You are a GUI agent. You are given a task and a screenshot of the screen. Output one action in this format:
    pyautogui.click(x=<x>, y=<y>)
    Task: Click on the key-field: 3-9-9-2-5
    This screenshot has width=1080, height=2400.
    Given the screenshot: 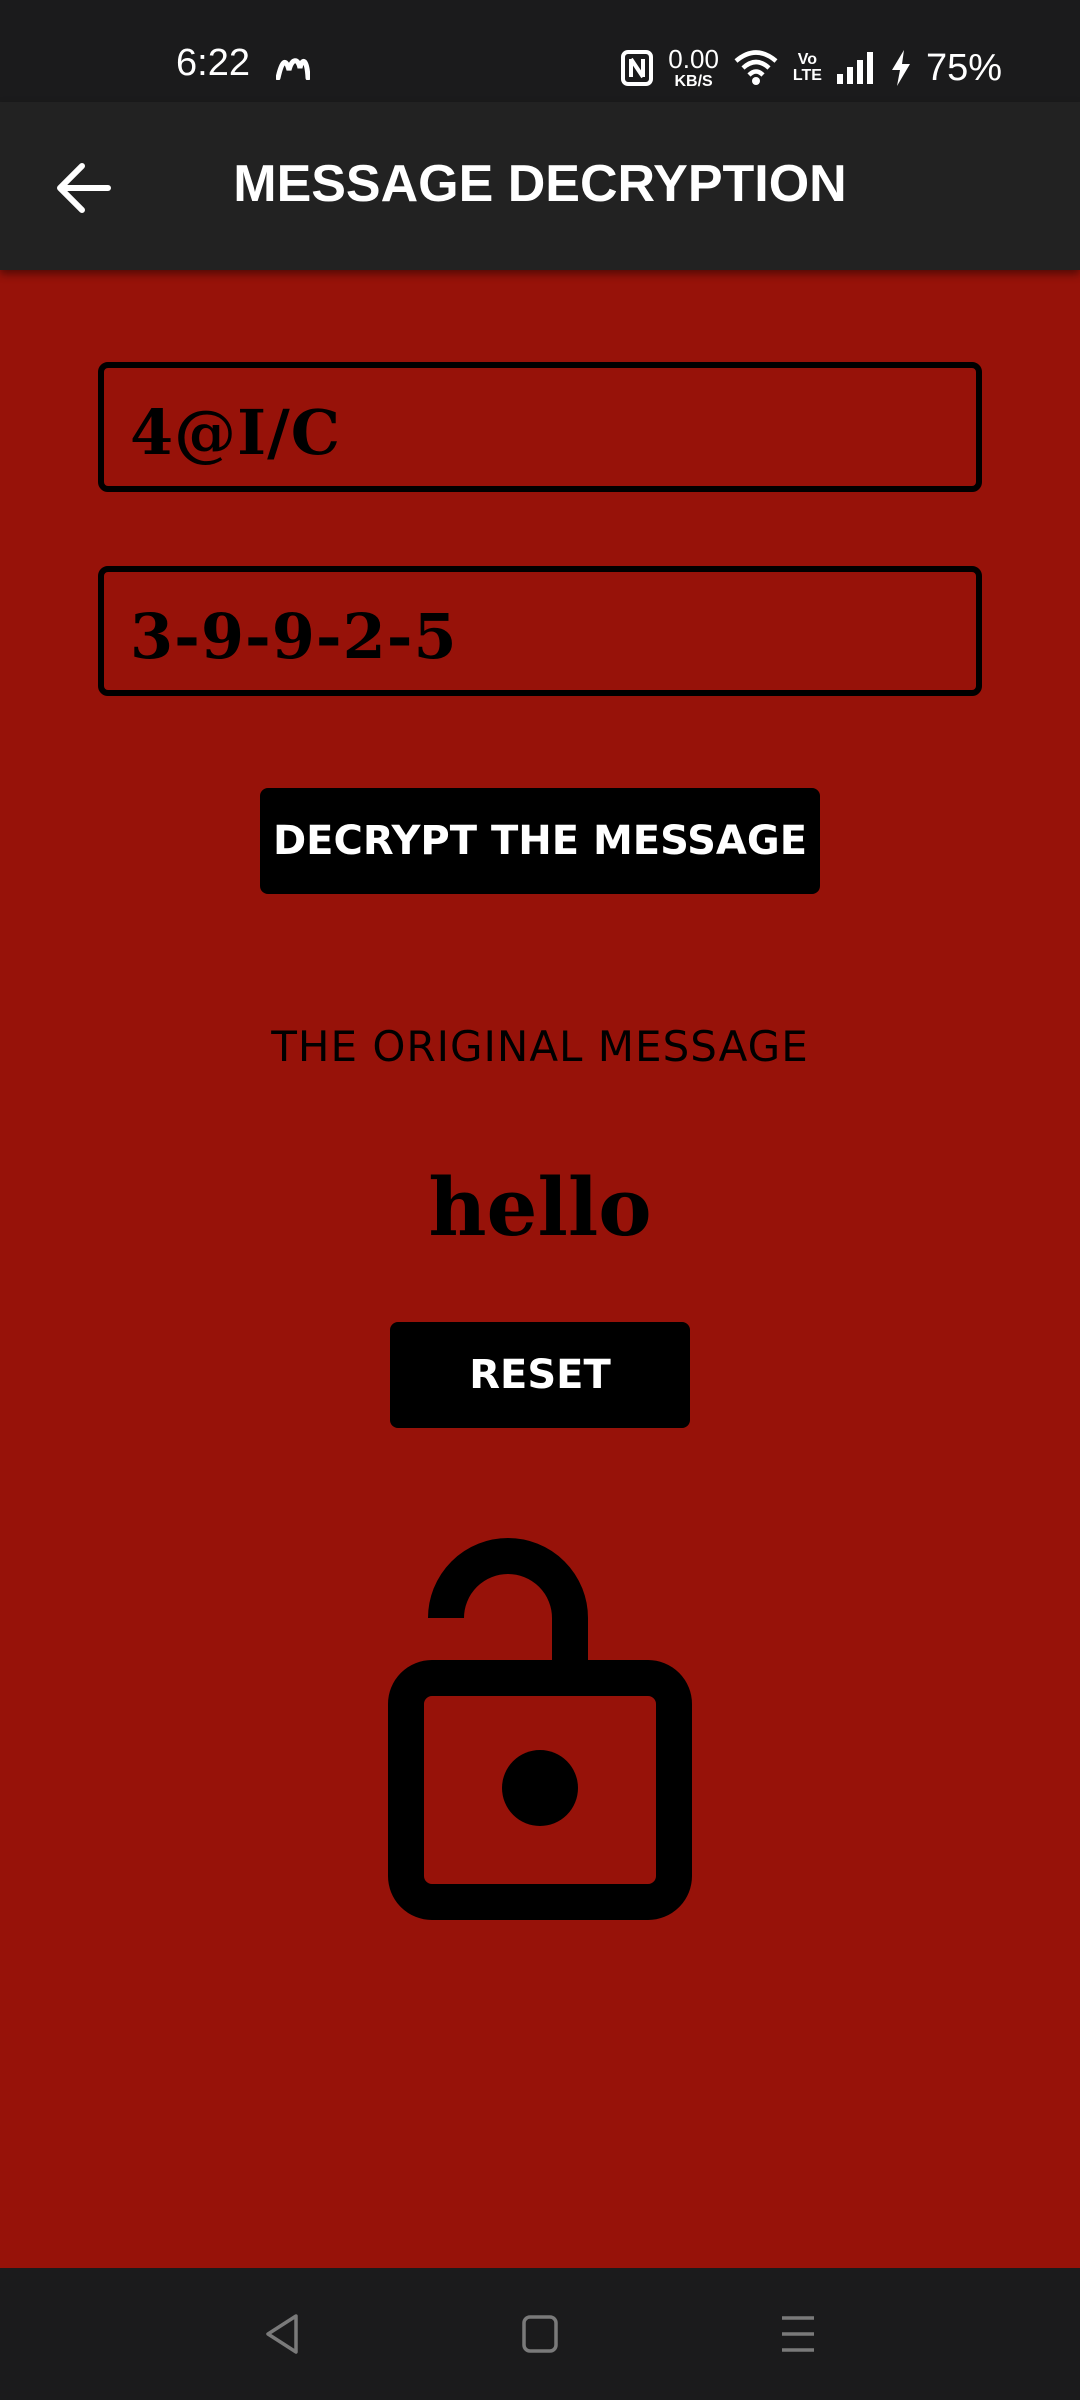 What is the action you would take?
    pyautogui.click(x=540, y=631)
    